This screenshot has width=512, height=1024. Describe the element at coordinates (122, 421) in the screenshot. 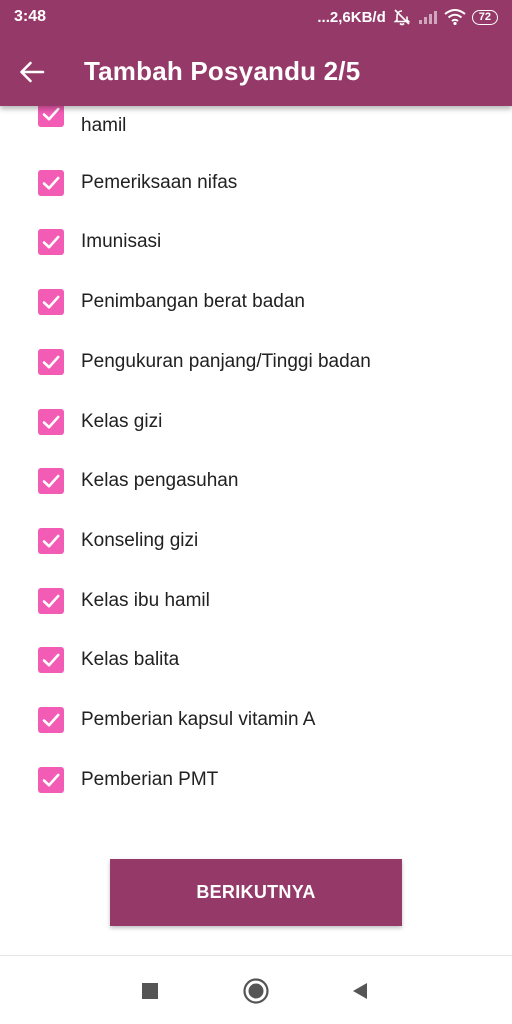

I see `list-item-label: Kelas gizi` at that location.